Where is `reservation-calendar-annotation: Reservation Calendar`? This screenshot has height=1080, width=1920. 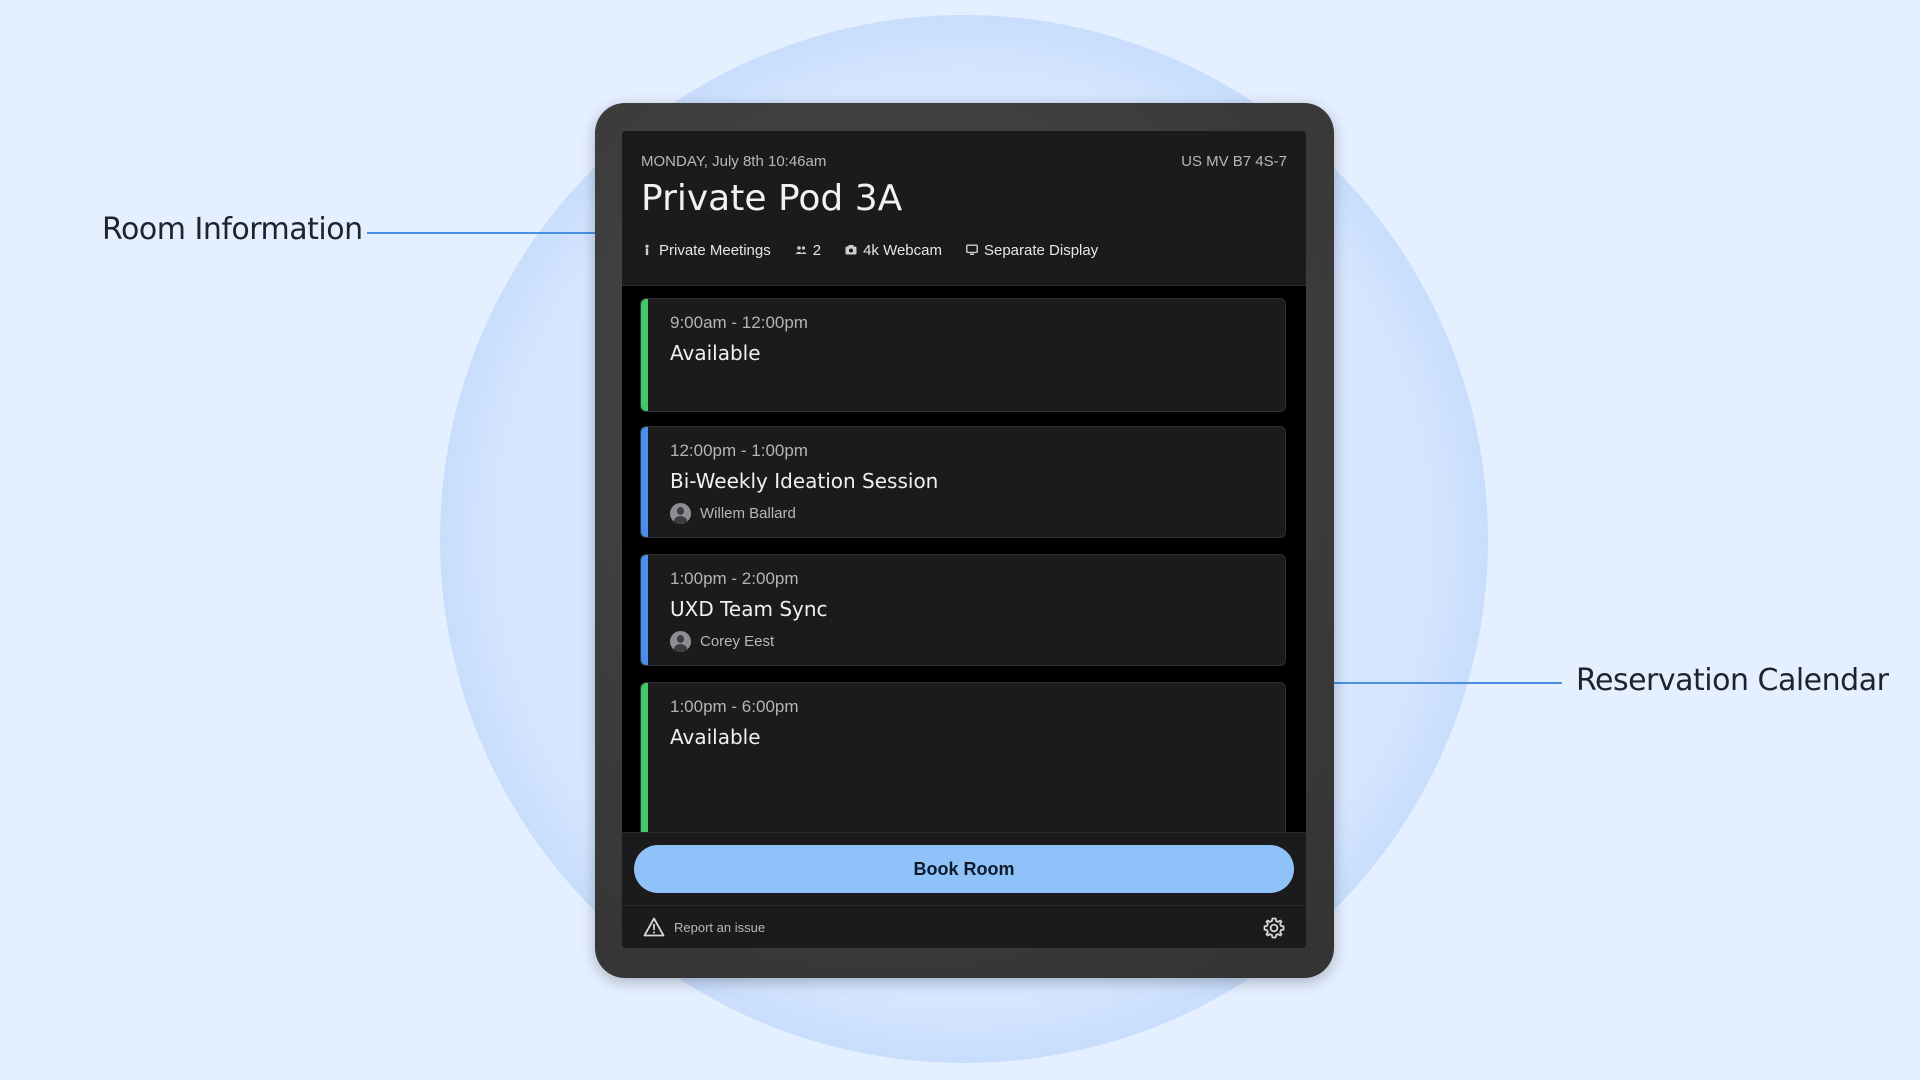
reservation-calendar-annotation: Reservation Calendar is located at coordinates (1732, 680).